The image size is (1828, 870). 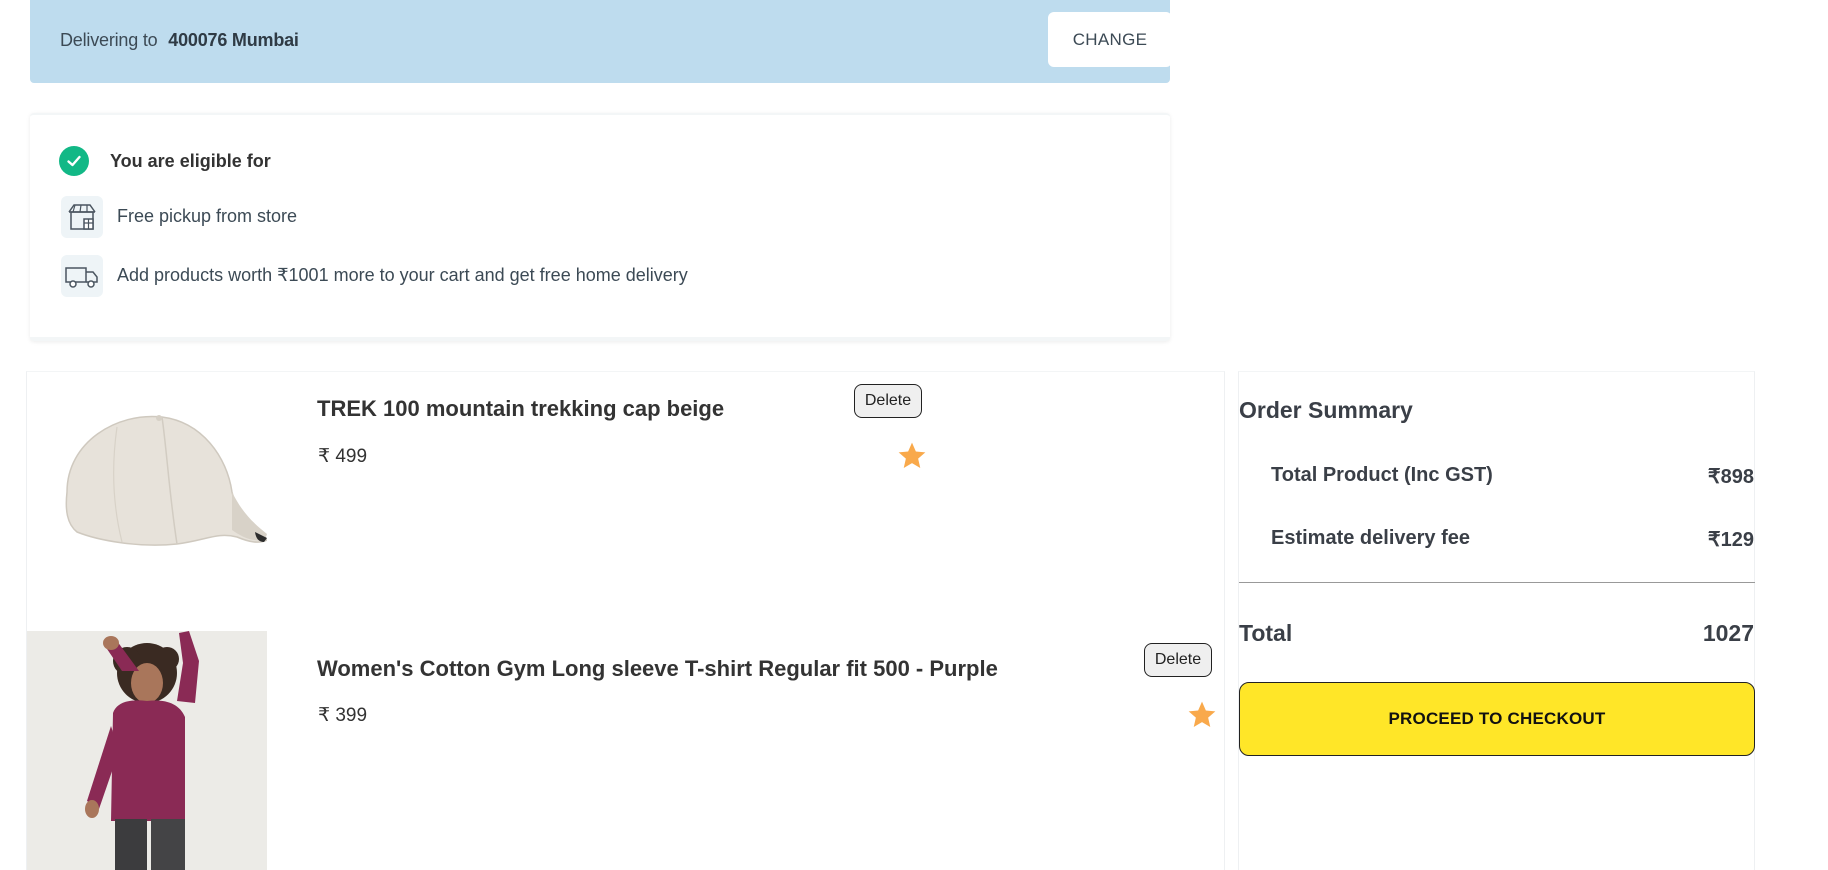 I want to click on delivery-info: Delivering to 400076 Mumbai, so click(x=179, y=40).